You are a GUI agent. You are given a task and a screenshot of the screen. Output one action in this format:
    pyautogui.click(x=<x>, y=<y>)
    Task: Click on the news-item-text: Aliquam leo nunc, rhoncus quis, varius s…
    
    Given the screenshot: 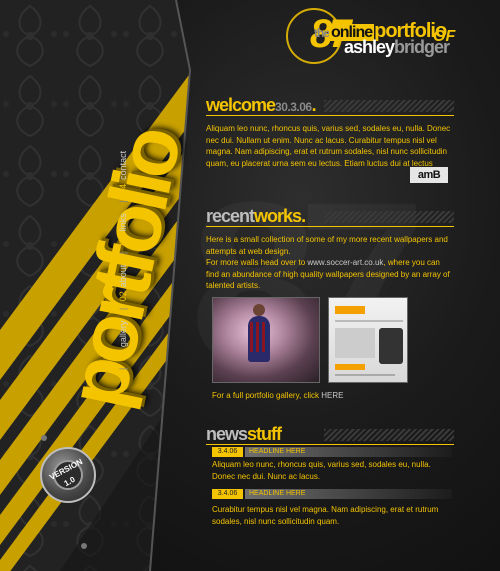 What is the action you would take?
    pyautogui.click(x=321, y=470)
    